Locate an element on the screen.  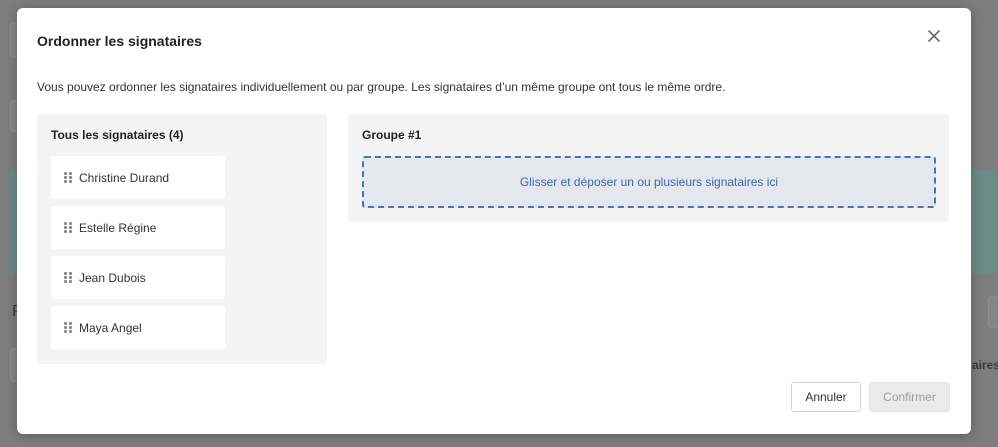
group-title: Groupe #1 is located at coordinates (392, 135).